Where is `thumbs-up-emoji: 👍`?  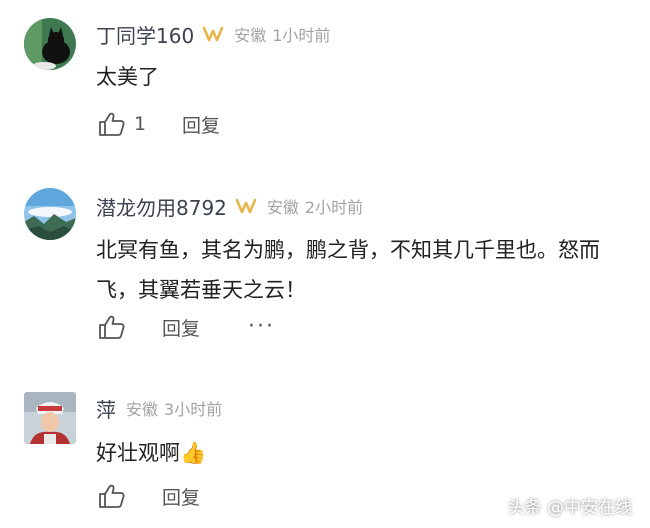
thumbs-up-emoji: 👍 is located at coordinates (193, 453).